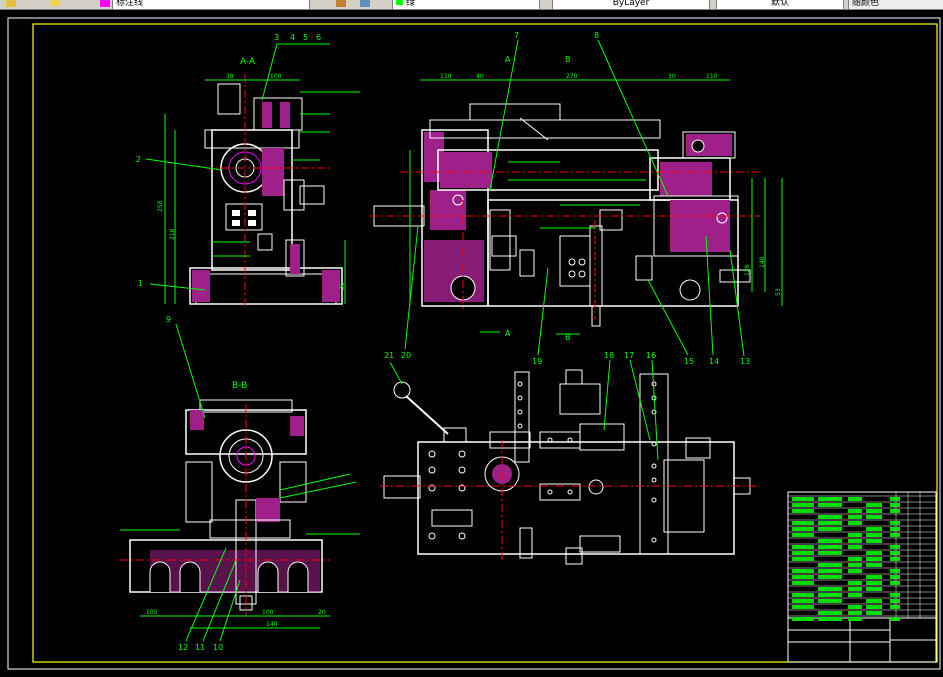  Describe the element at coordinates (714, 361) in the screenshot. I see `callout-14: 14` at that location.